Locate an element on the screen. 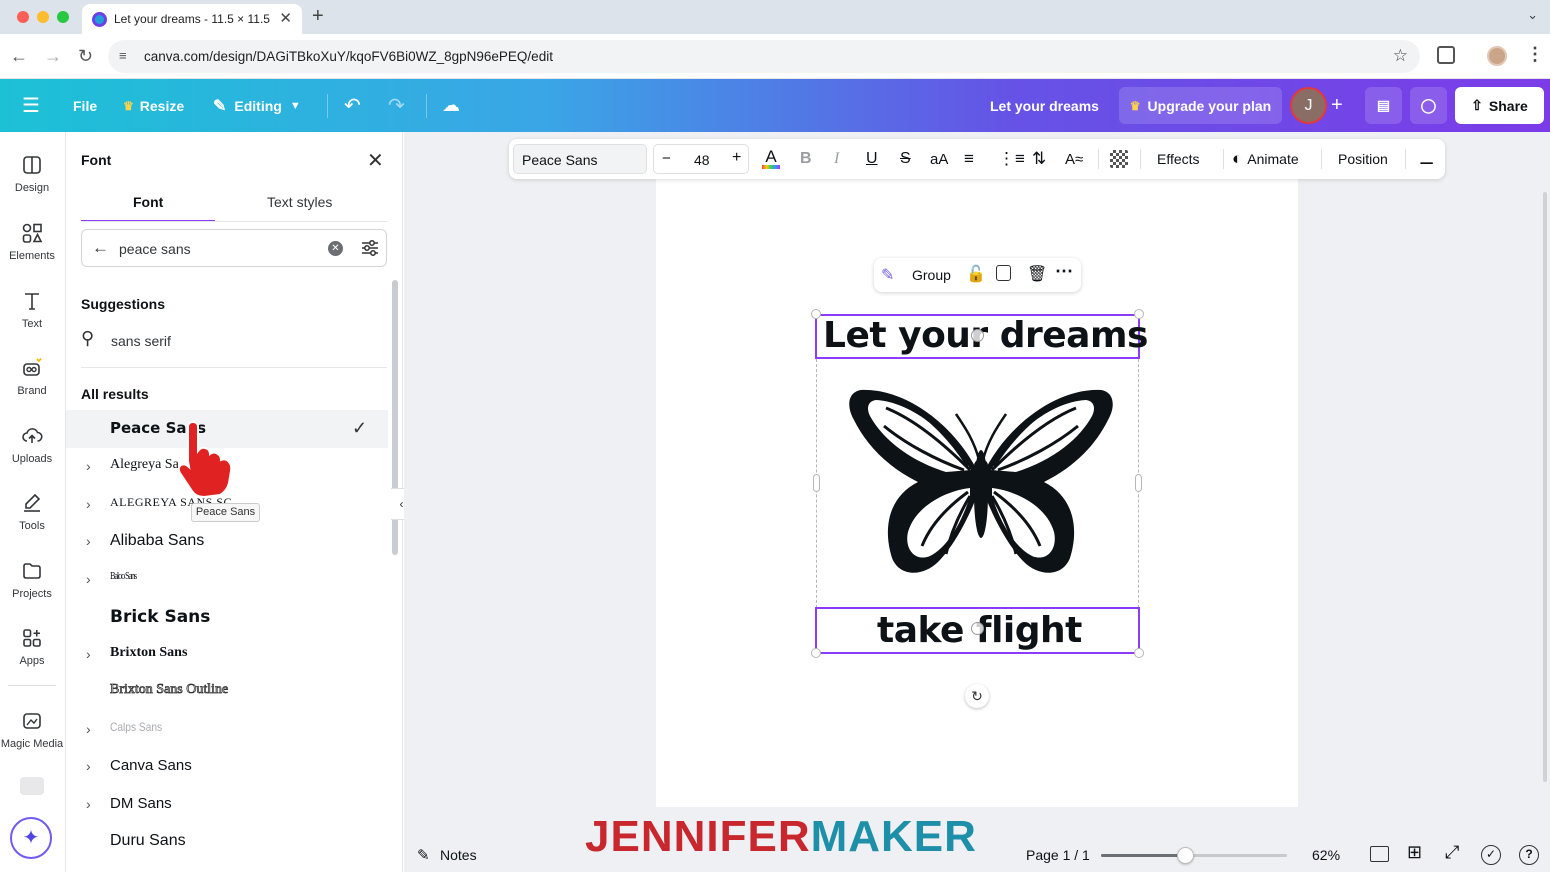 The height and width of the screenshot is (872, 1550). maximize-window-button is located at coordinates (63, 17).